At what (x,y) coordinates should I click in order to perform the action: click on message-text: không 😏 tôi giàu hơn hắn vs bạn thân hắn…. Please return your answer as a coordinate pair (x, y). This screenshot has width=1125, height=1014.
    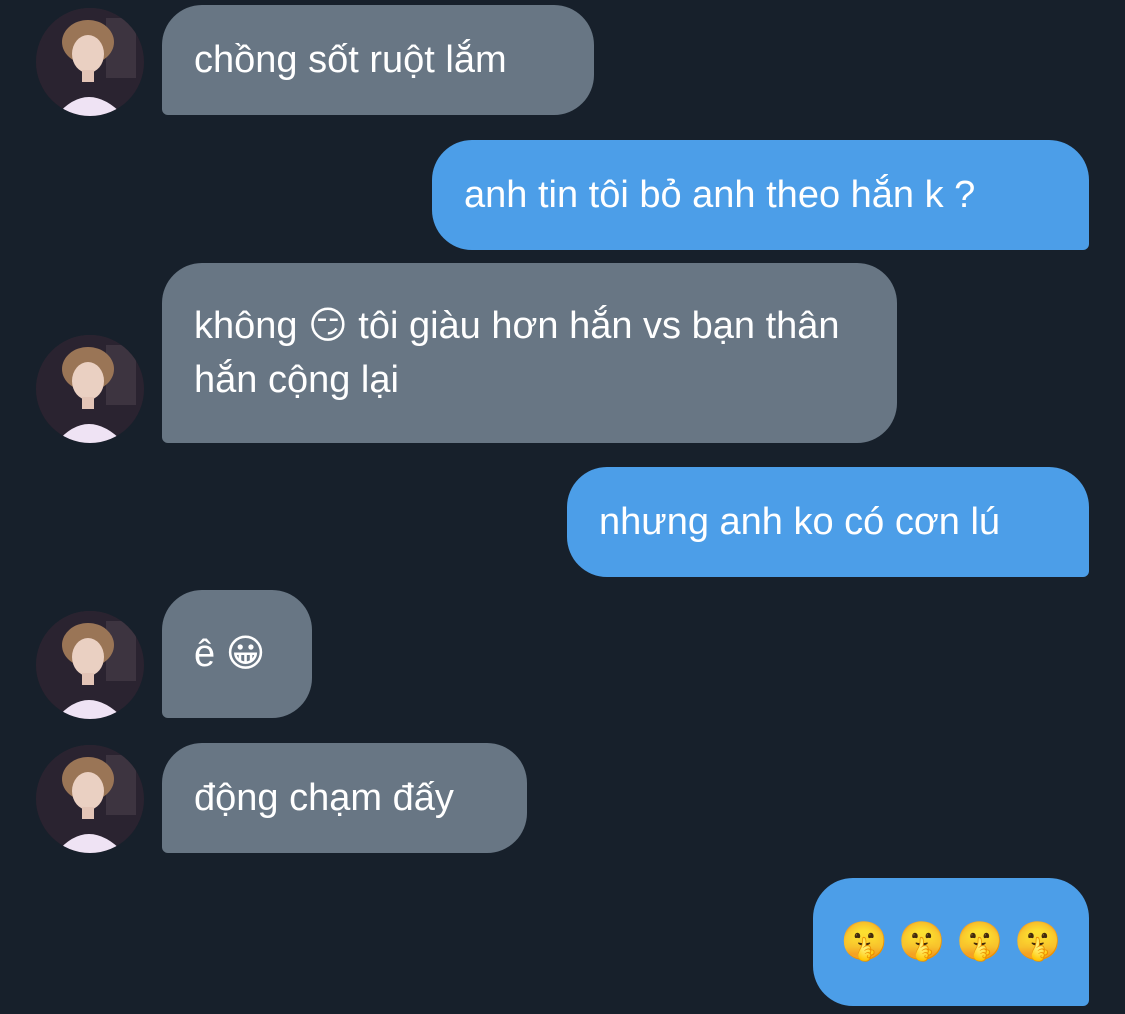
    Looking at the image, I should click on (517, 353).